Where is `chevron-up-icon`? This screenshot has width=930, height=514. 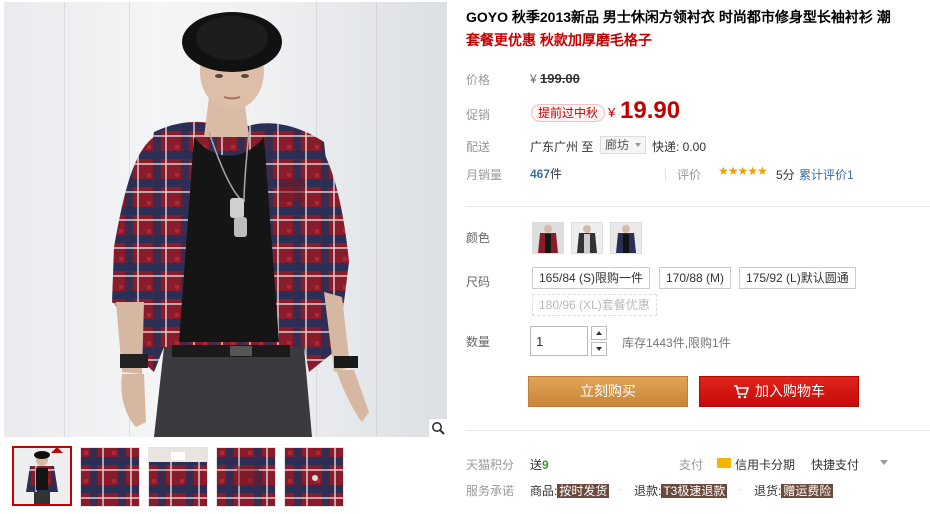
chevron-up-icon is located at coordinates (599, 333).